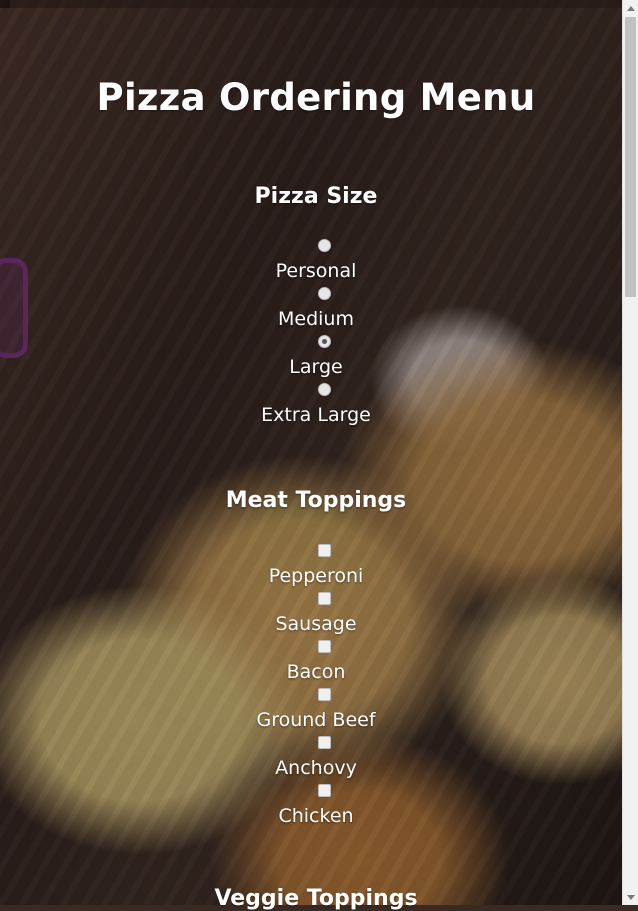 The width and height of the screenshot is (638, 911). Describe the element at coordinates (316, 415) in the screenshot. I see `size-label-extra-large: Extra Large` at that location.